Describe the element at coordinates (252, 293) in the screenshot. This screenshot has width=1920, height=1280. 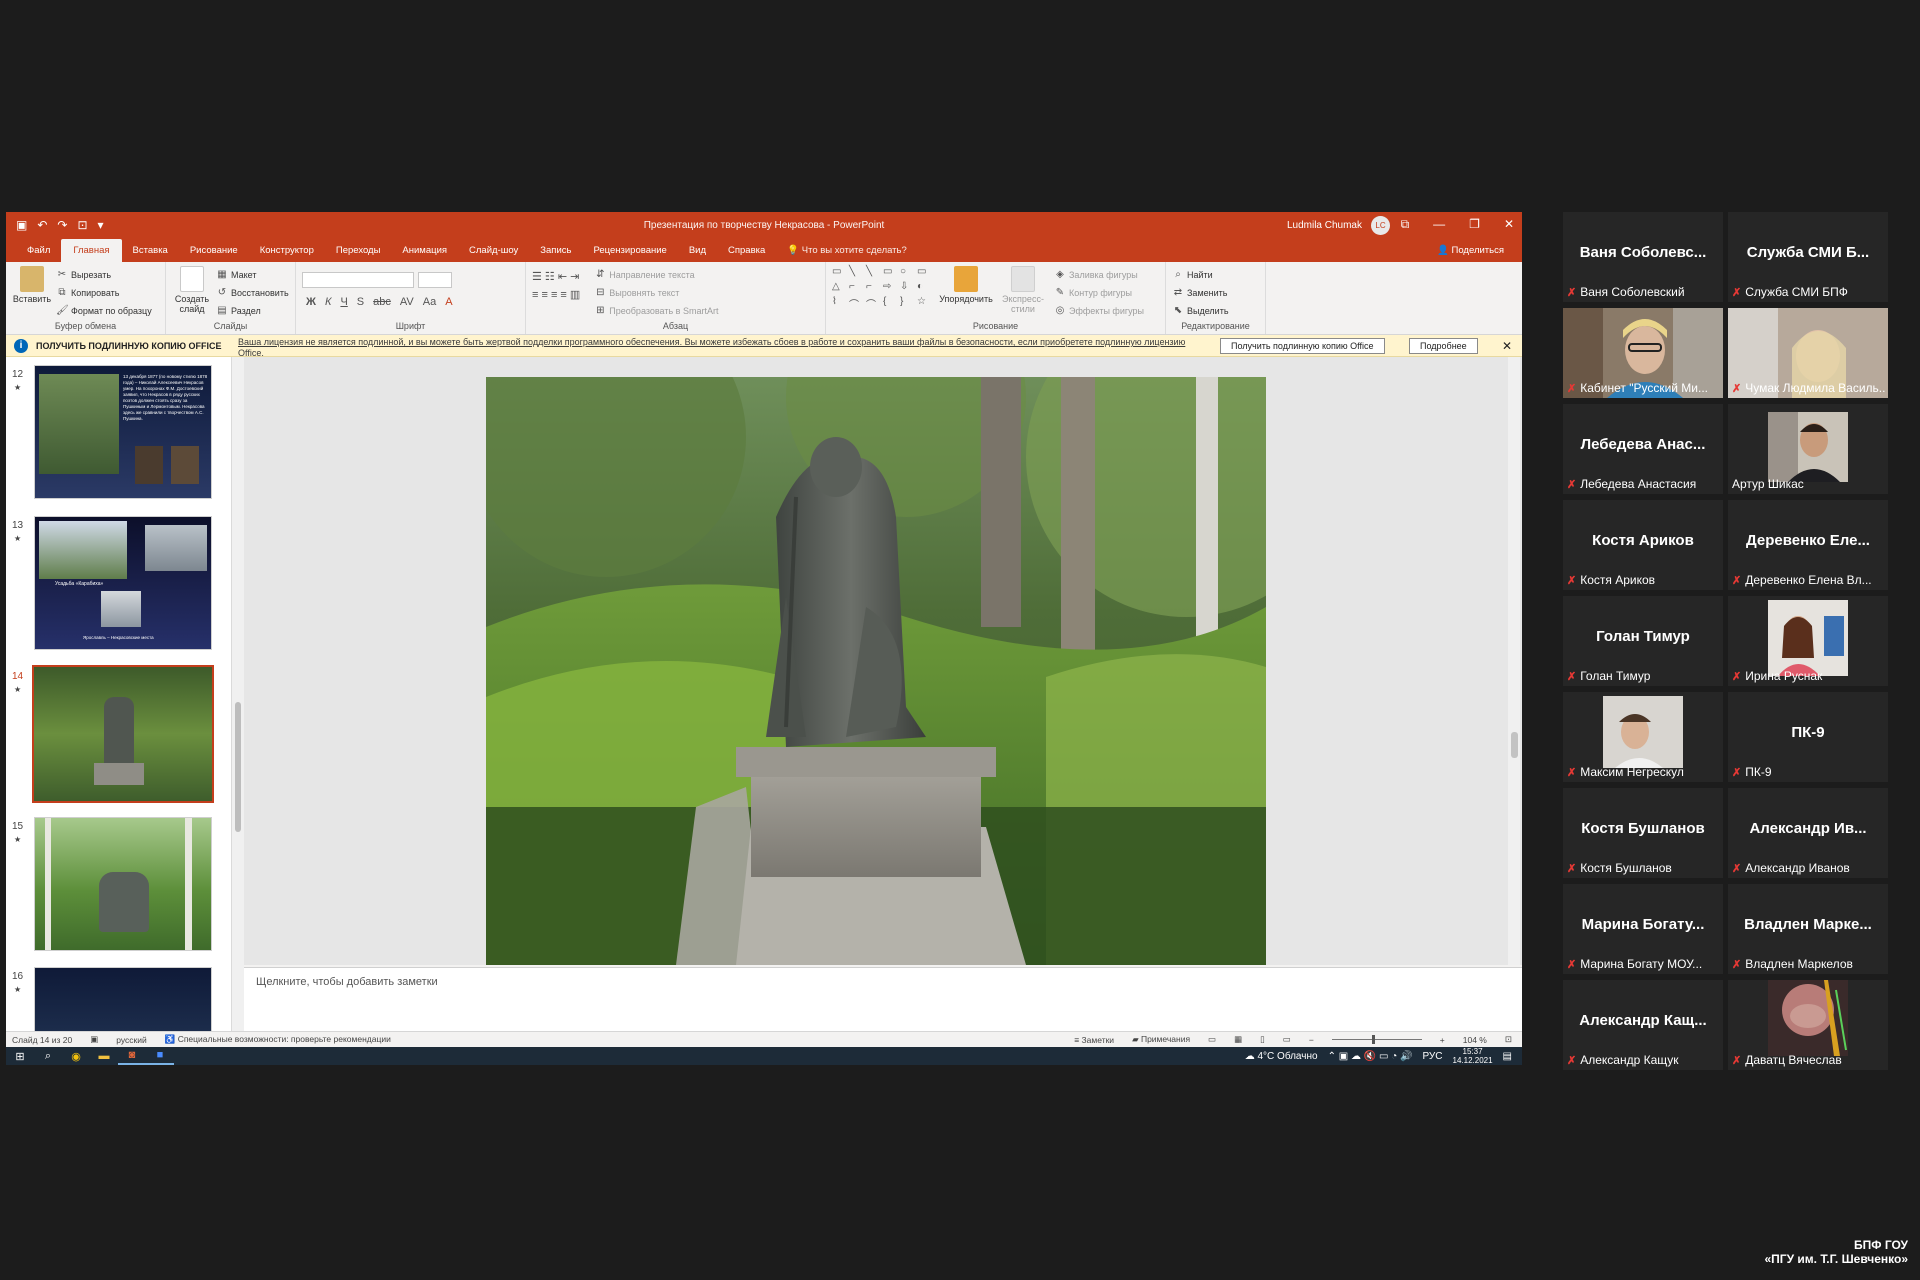
I see `reset-button: ↺ Восстановить` at that location.